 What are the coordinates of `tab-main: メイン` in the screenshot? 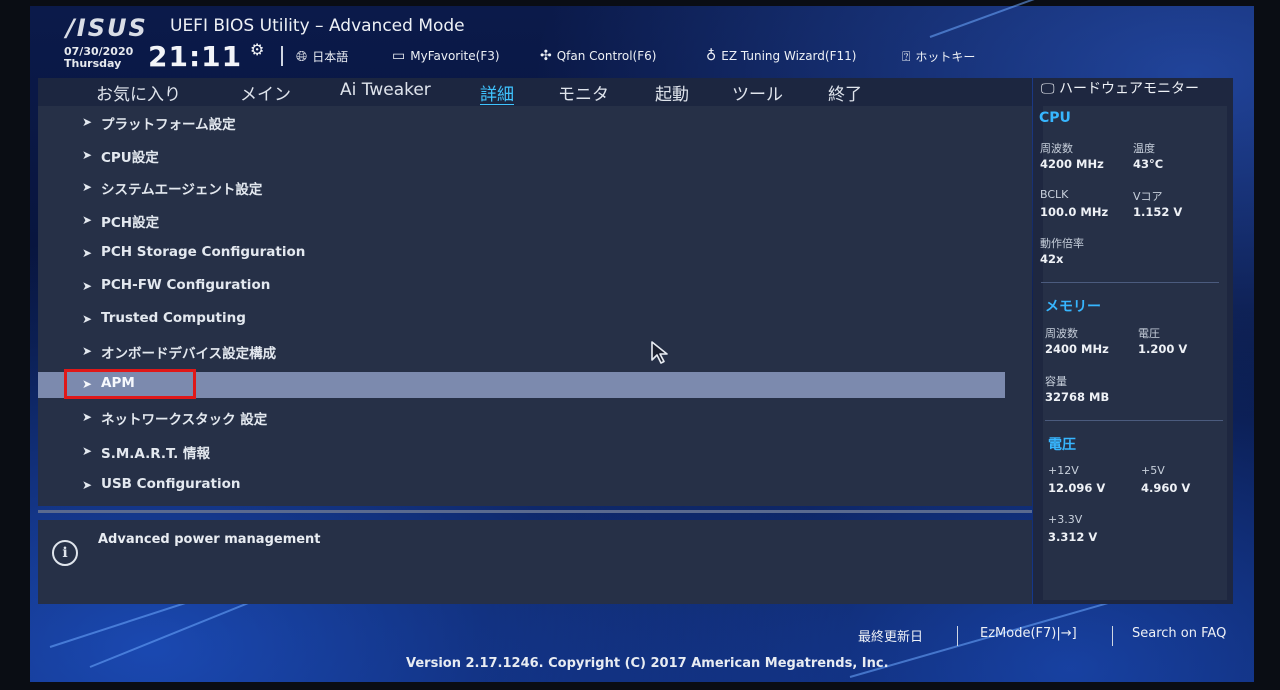 It's located at (265, 92).